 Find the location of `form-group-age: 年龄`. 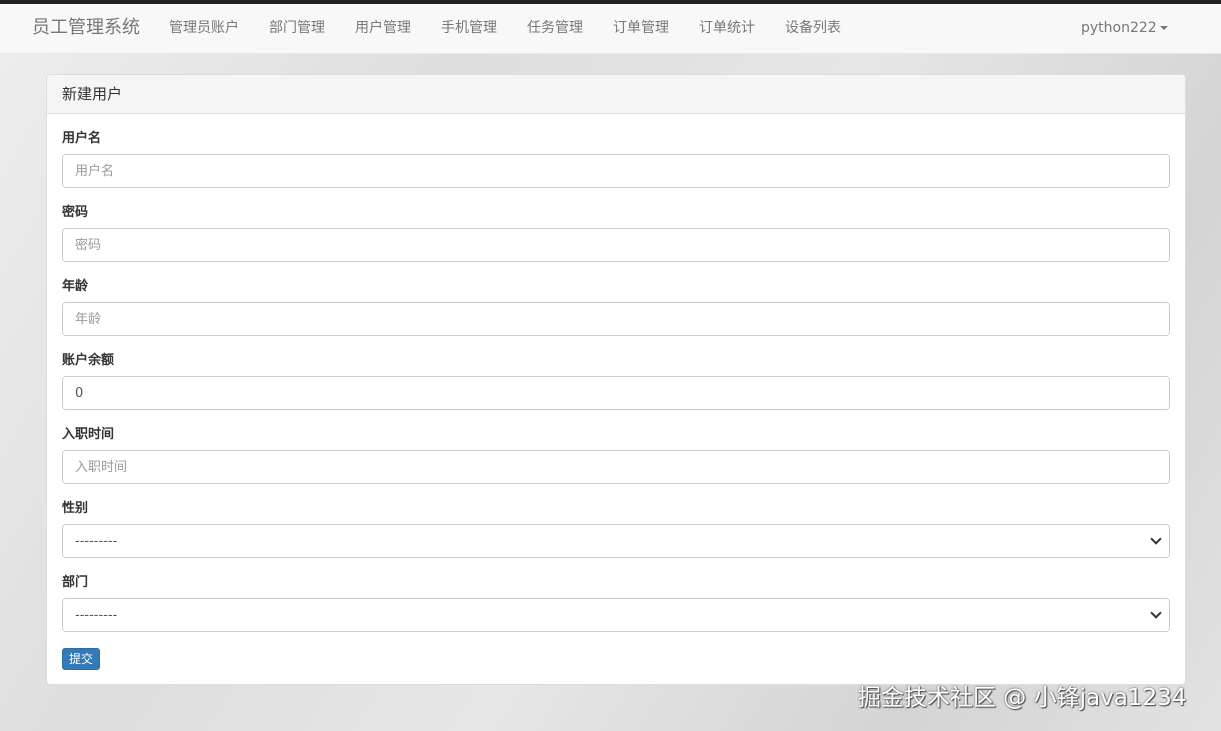

form-group-age: 年龄 is located at coordinates (616, 313).